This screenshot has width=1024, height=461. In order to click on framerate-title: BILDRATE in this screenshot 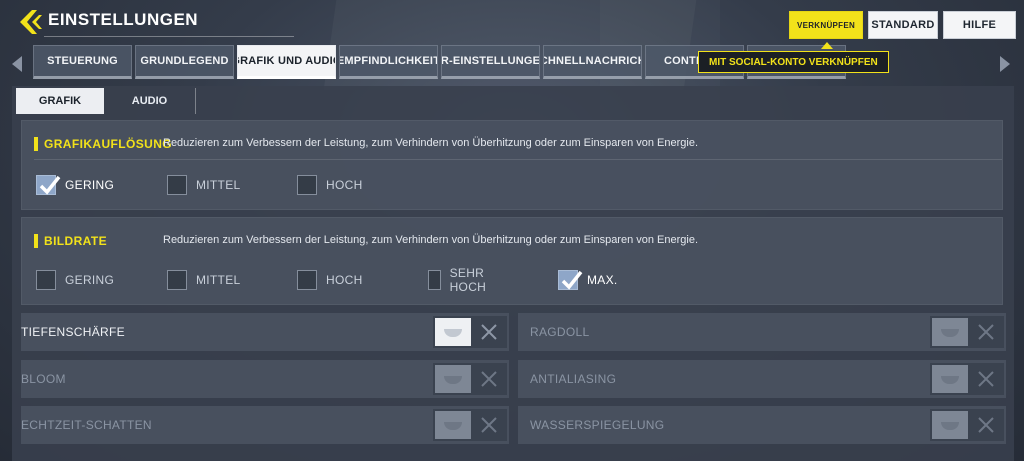, I will do `click(75, 241)`.